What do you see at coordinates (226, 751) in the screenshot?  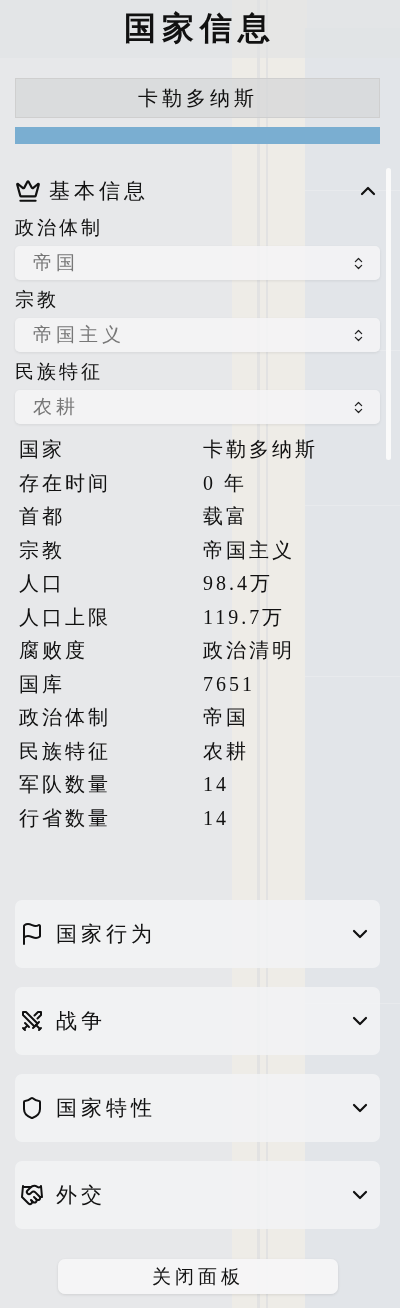 I see `info-value: 农耕` at bounding box center [226, 751].